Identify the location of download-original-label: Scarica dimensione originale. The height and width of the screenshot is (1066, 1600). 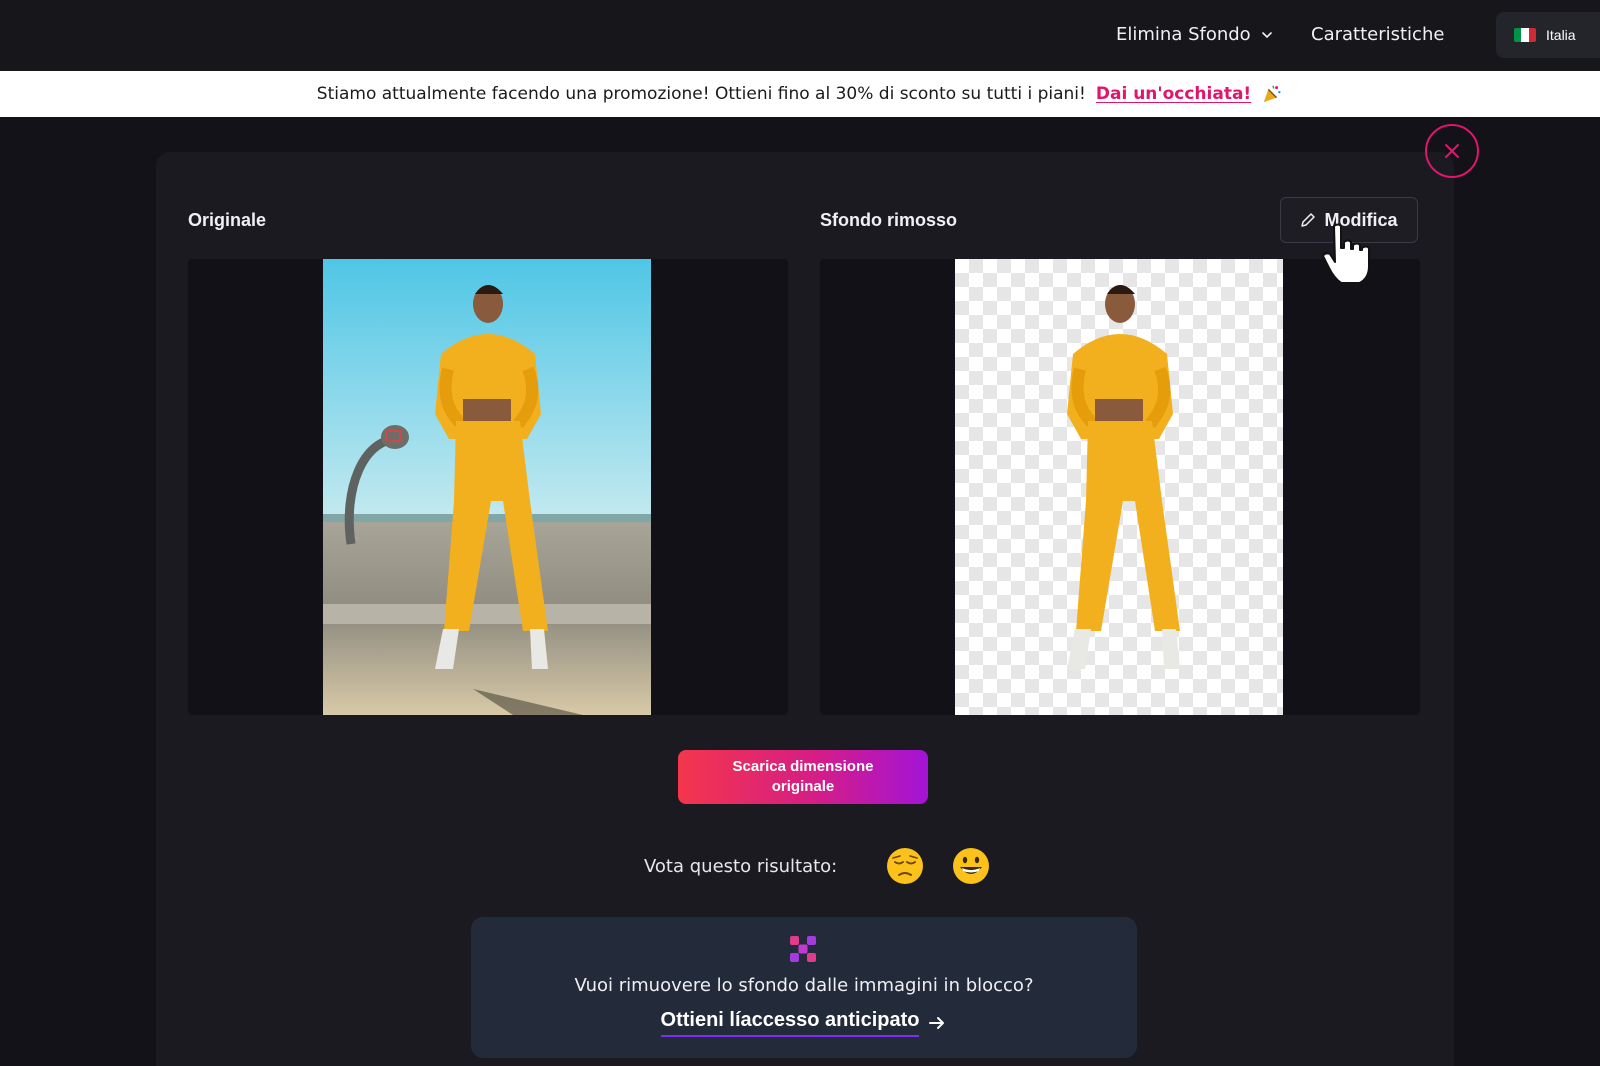
(803, 776).